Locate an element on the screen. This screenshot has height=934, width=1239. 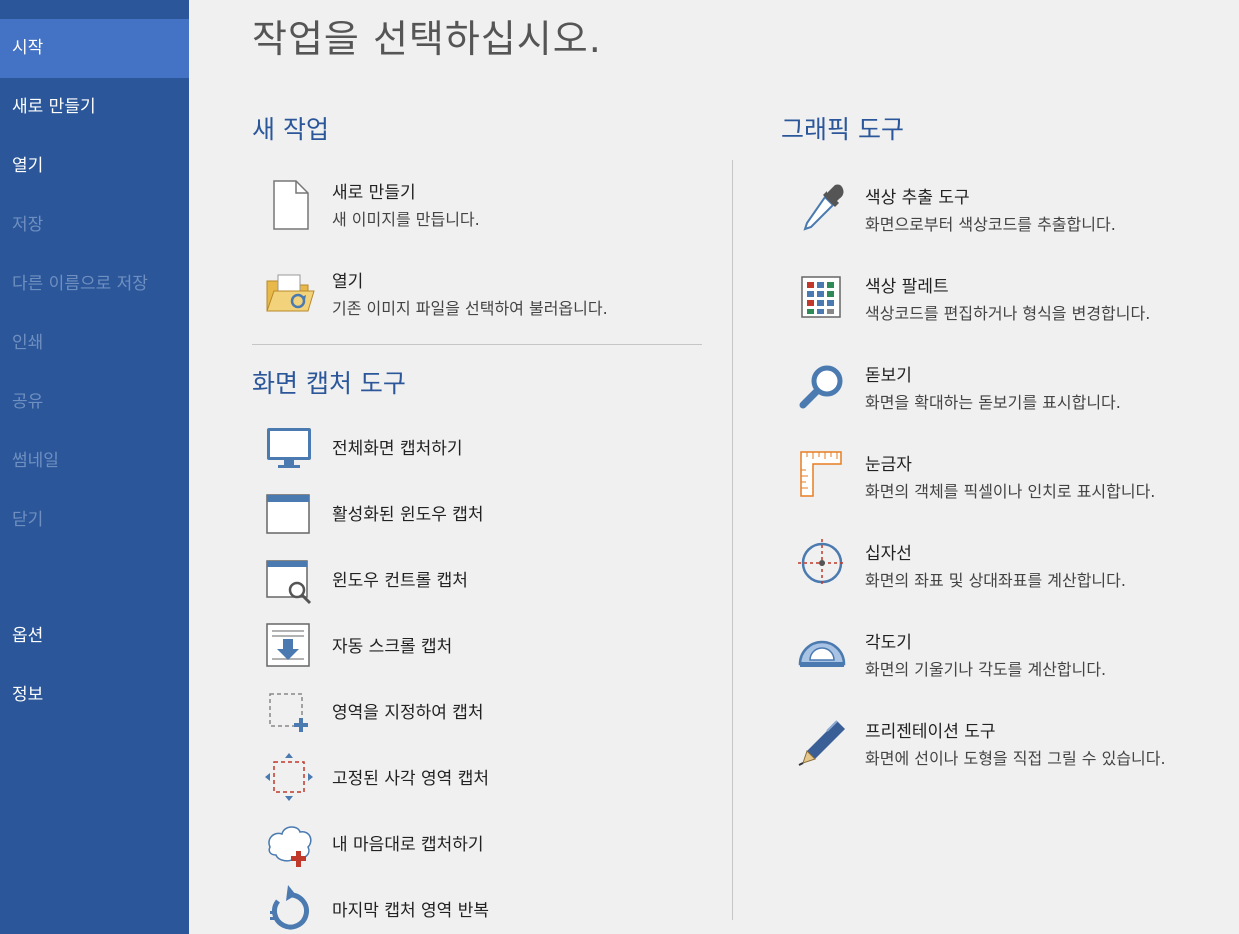
sidebar-item-new: 새로 만들기 is located at coordinates (94, 107).